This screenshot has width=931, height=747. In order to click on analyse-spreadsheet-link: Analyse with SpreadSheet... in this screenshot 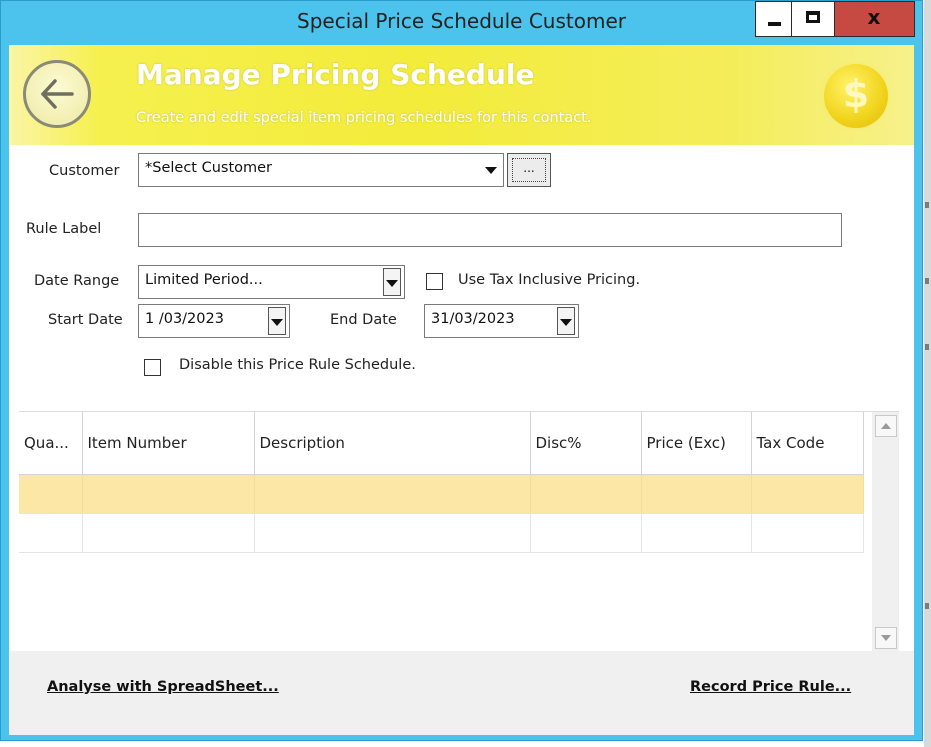, I will do `click(163, 687)`.